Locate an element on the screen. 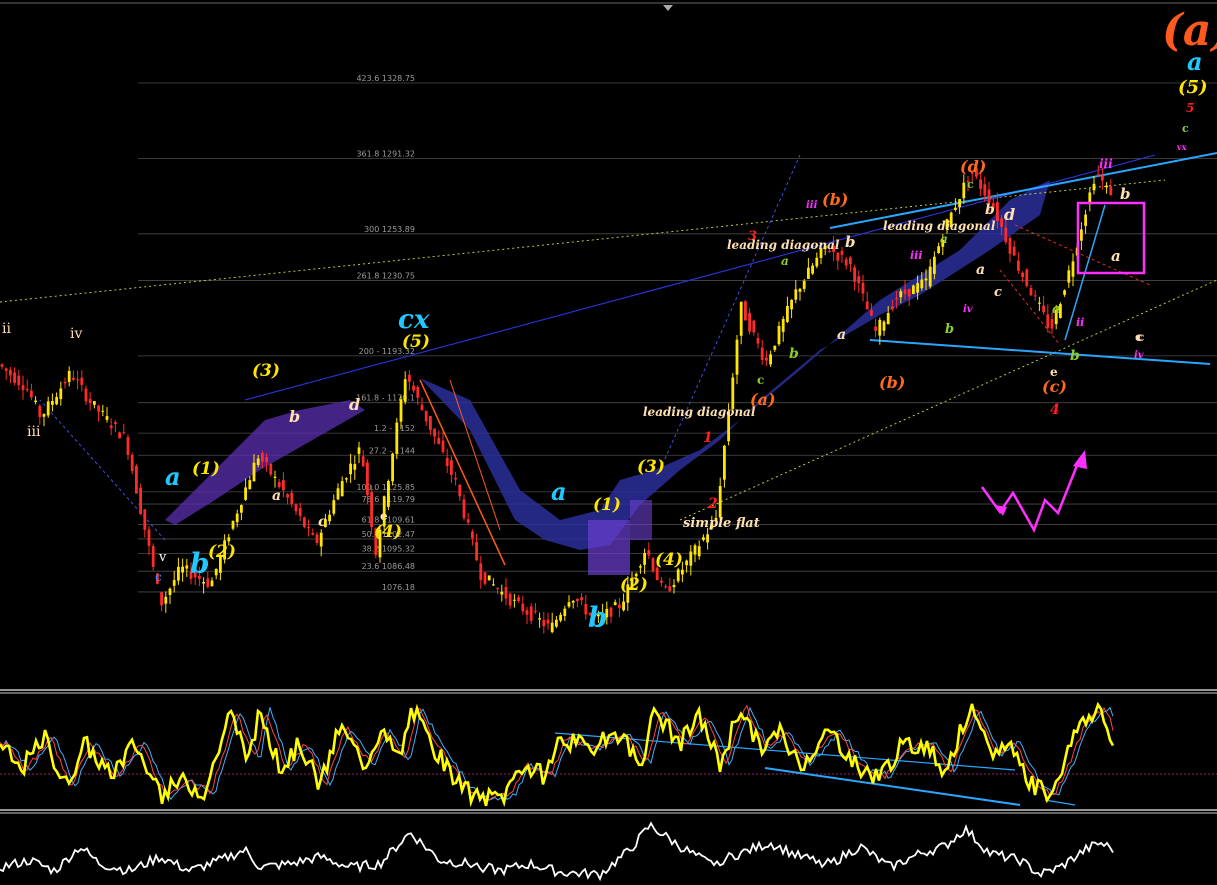 This screenshot has width=1217, height=885. wave-label: (1) is located at coordinates (206, 469).